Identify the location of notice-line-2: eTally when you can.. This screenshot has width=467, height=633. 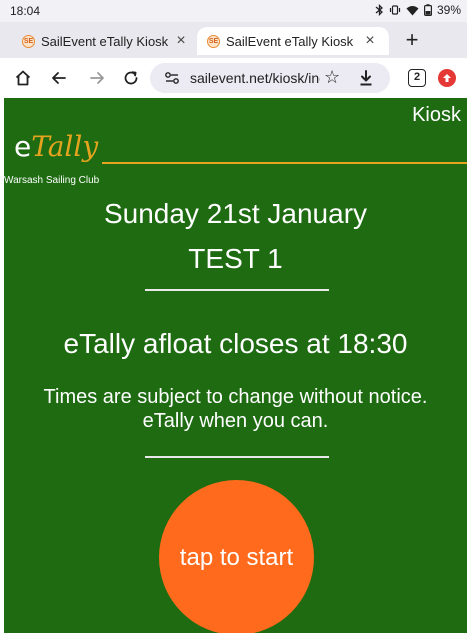
(235, 421).